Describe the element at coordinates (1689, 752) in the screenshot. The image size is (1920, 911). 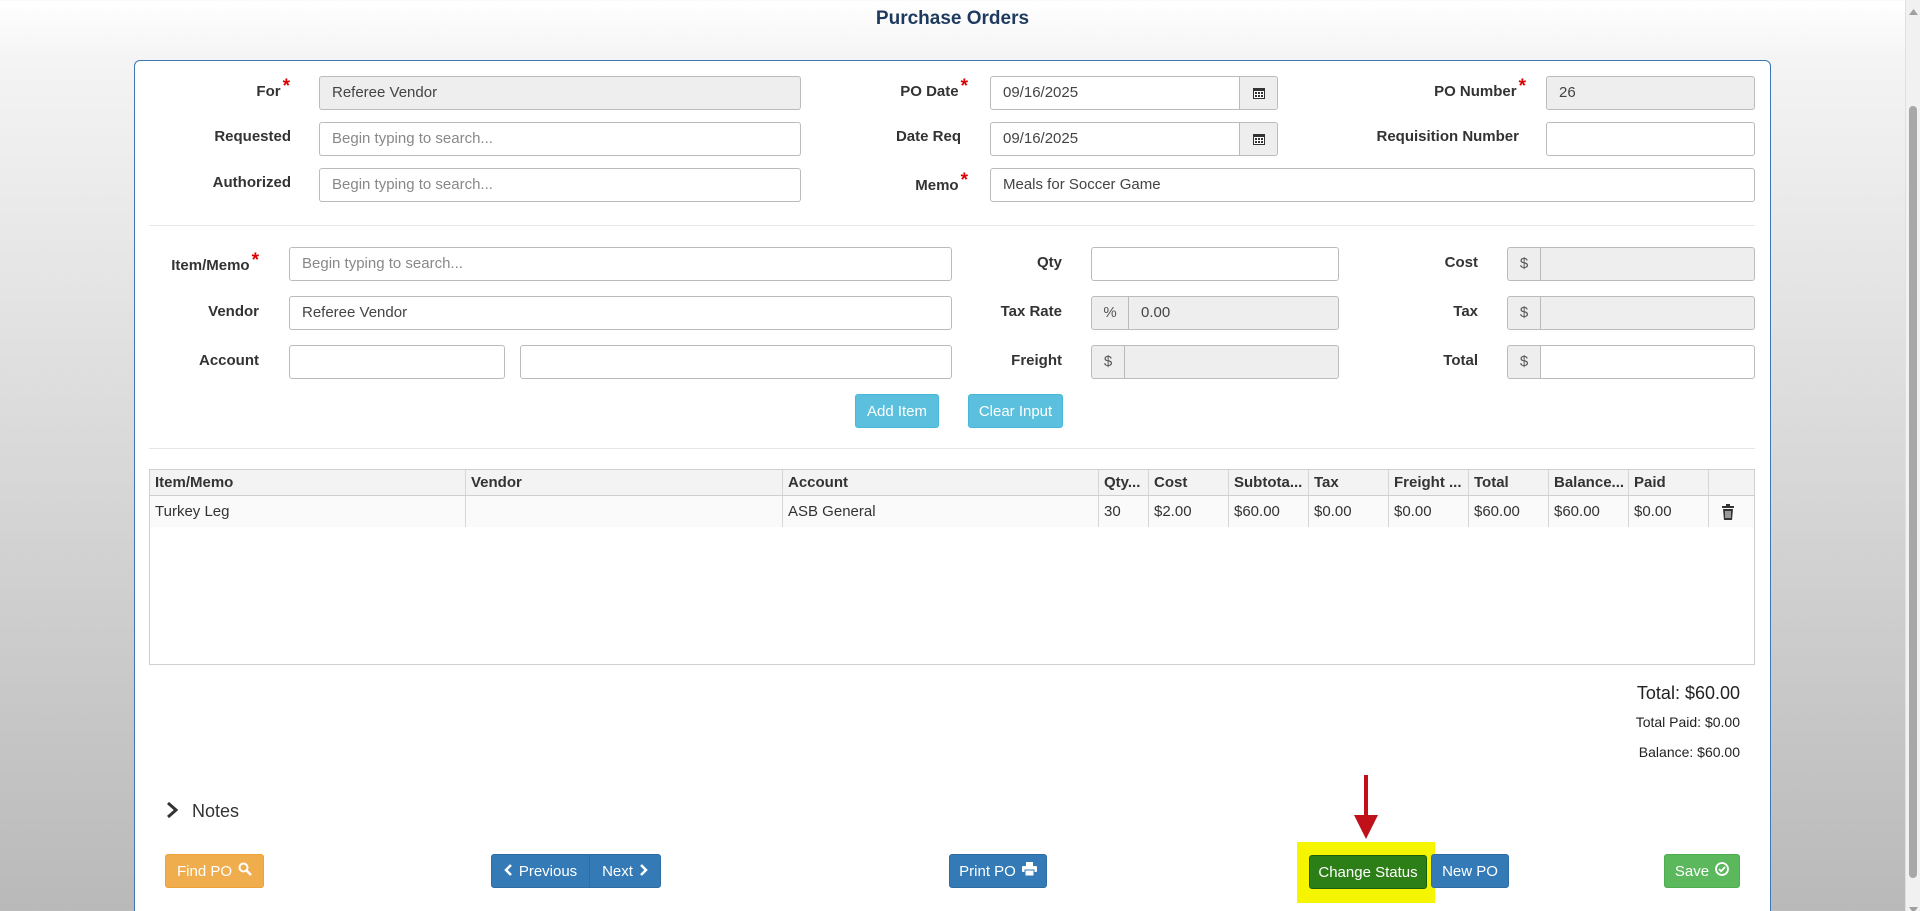
I see `summary-balance: Balance: $60.00` at that location.